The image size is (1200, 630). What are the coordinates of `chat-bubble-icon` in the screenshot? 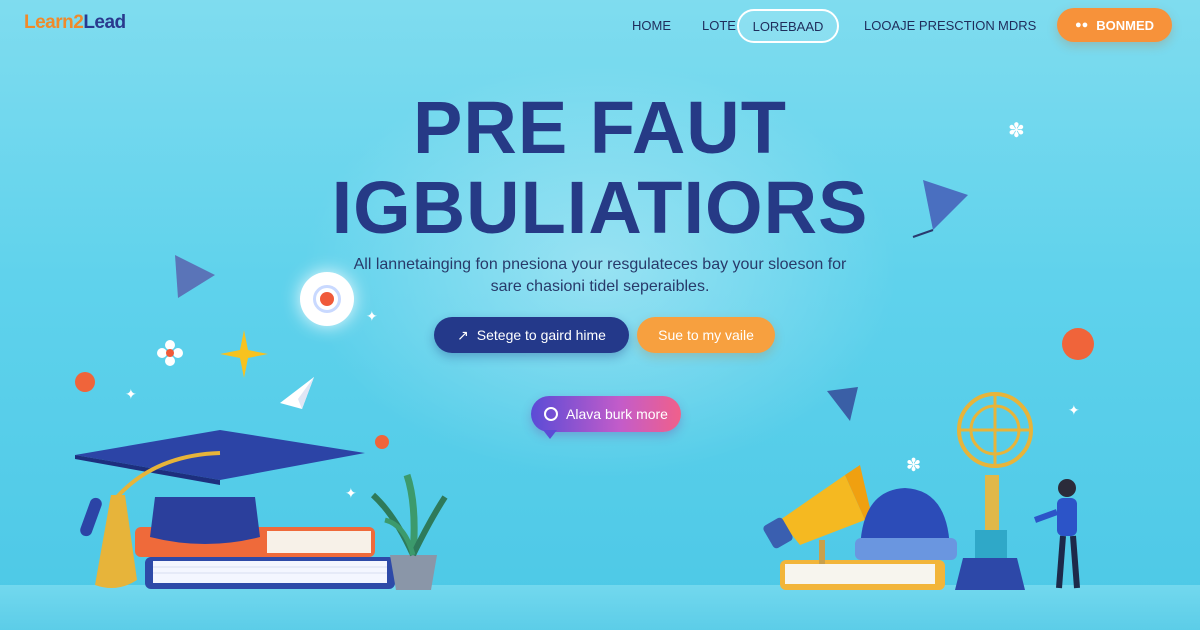 It's located at (551, 414).